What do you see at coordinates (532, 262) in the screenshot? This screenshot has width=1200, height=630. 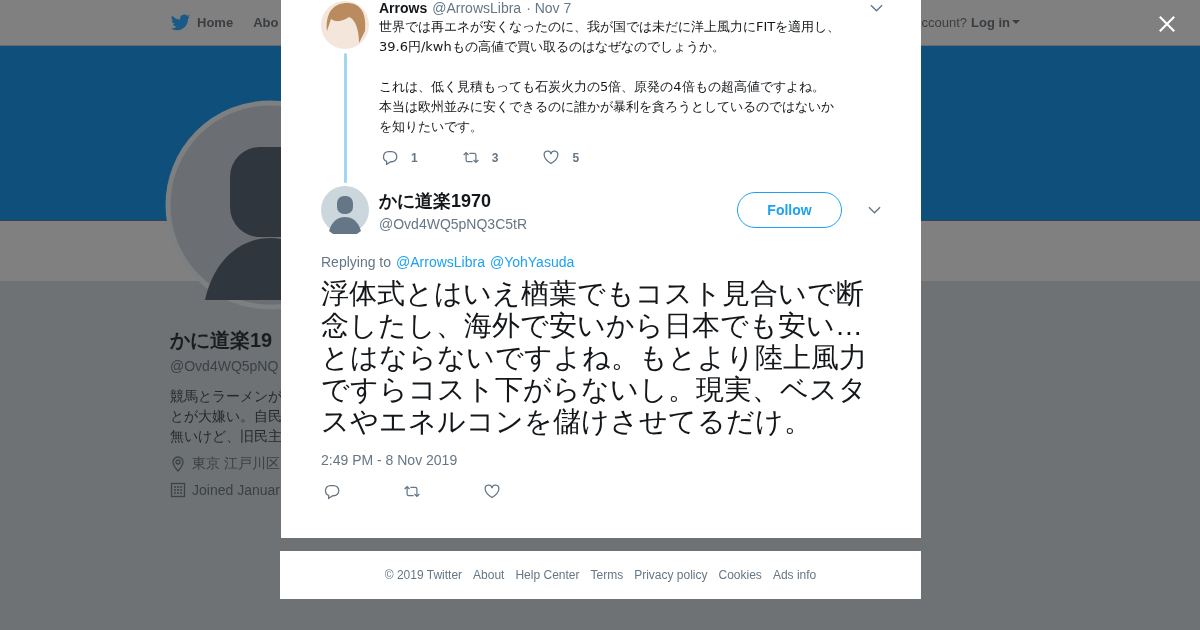 I see `mention-link: @YohYasuda` at bounding box center [532, 262].